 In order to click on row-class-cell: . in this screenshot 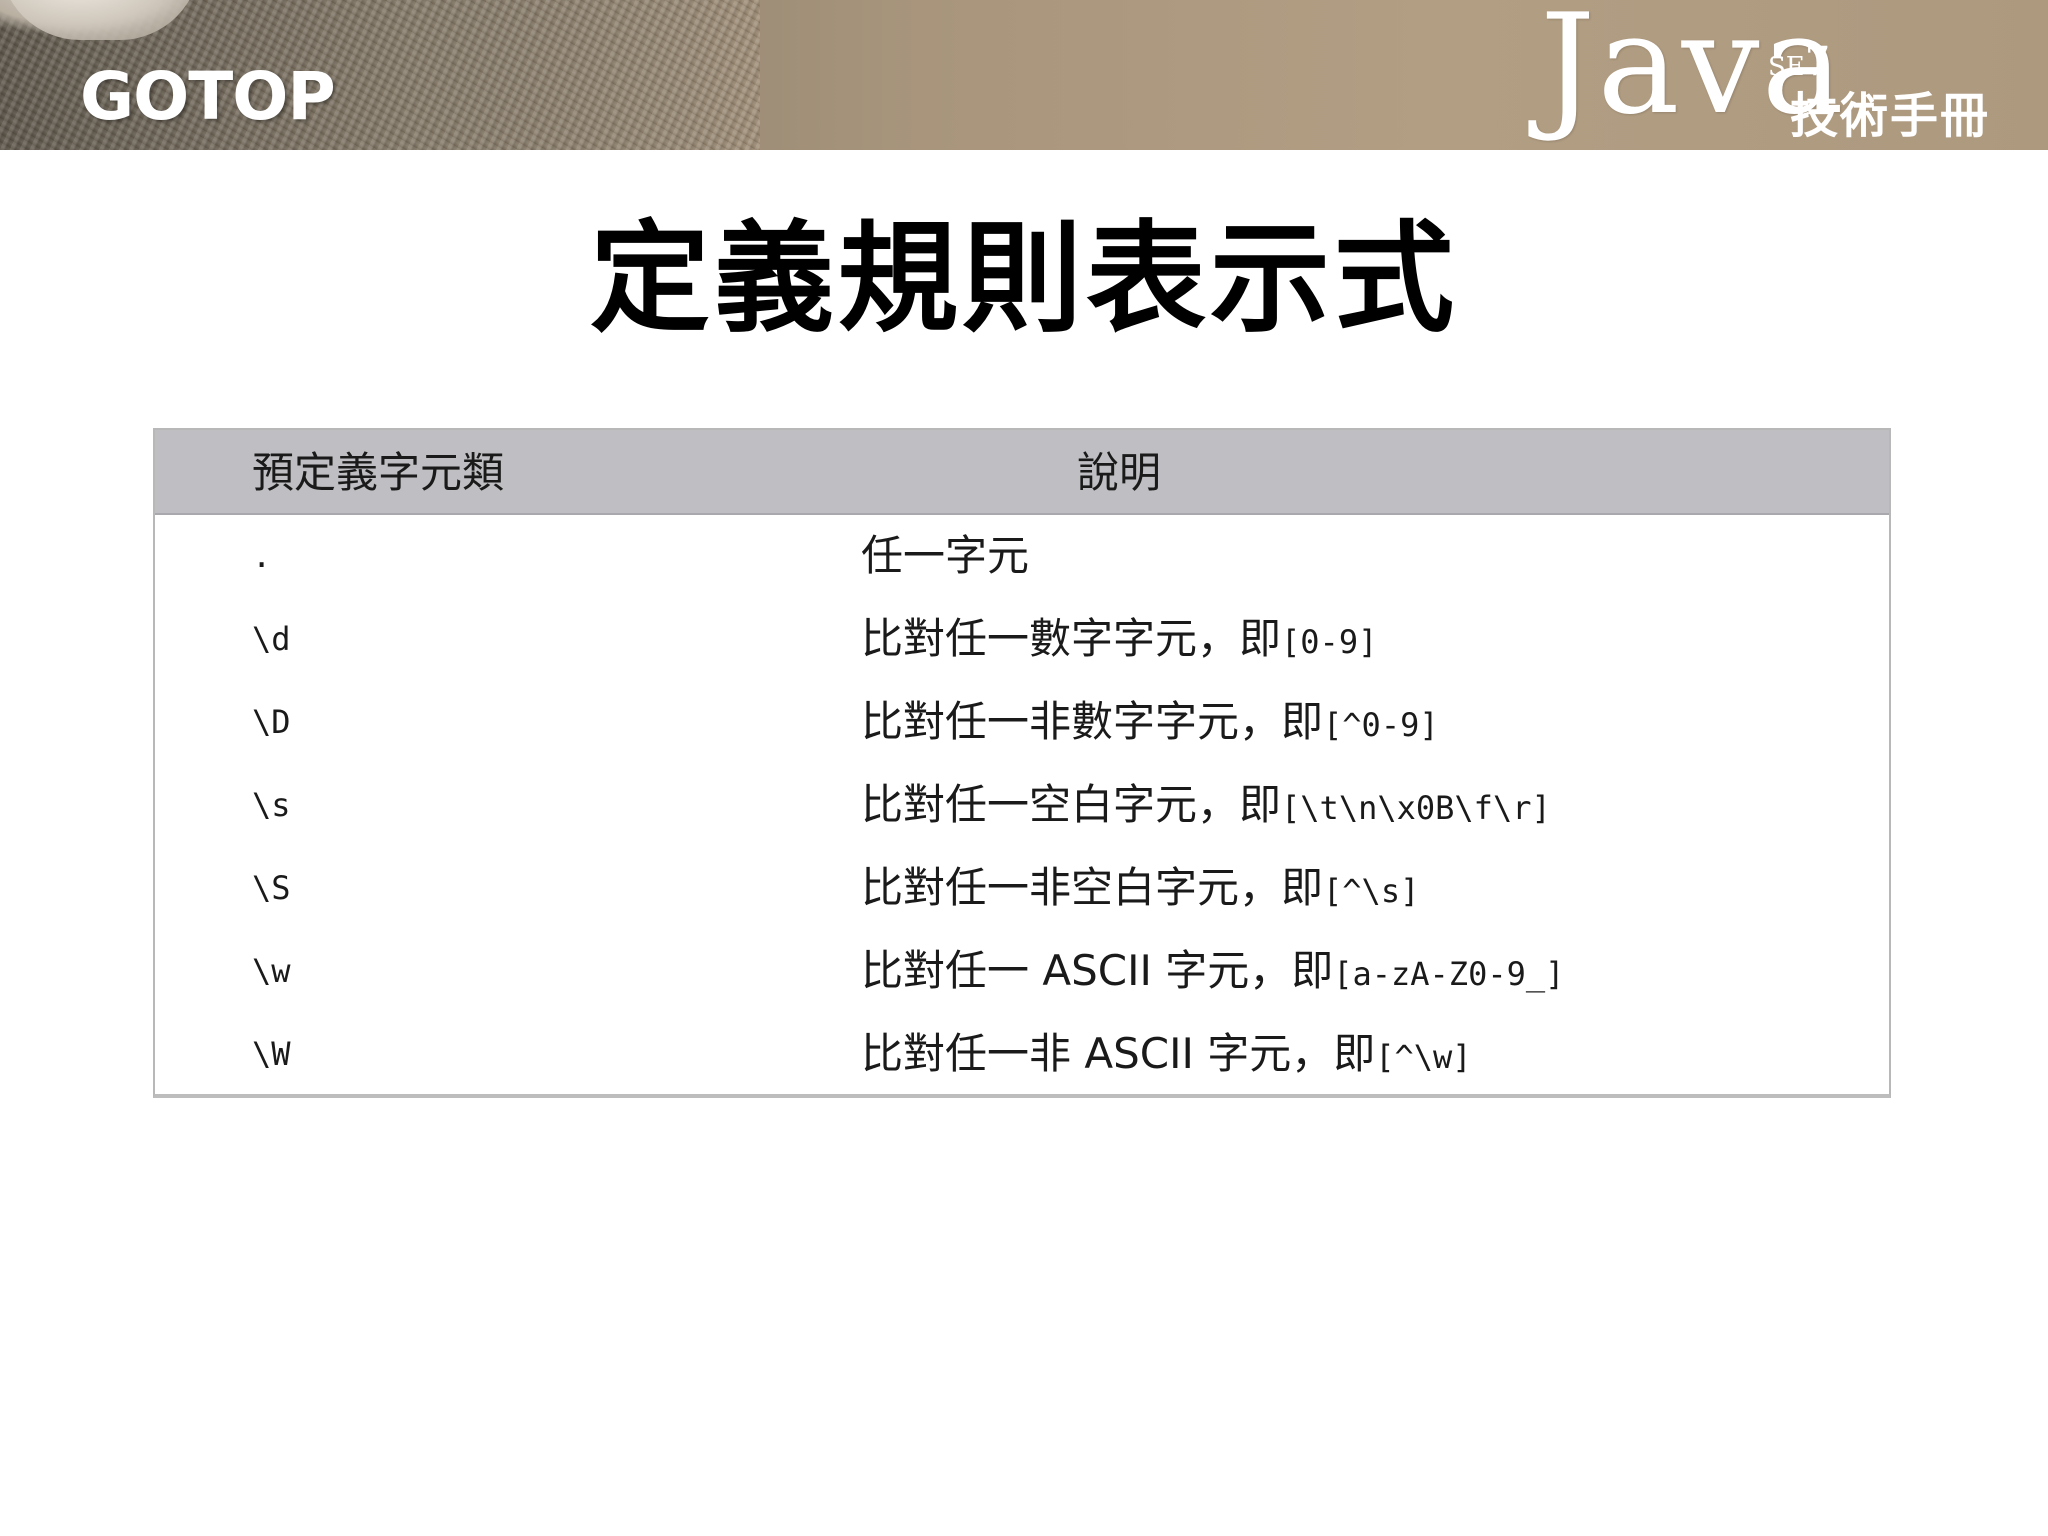, I will do `click(262, 556)`.